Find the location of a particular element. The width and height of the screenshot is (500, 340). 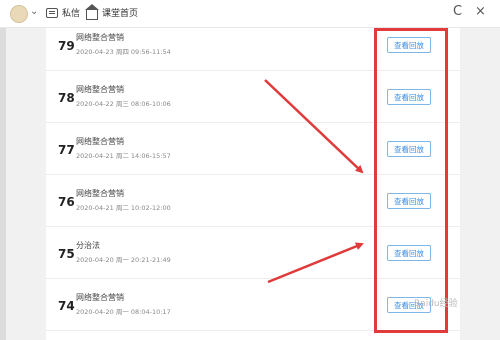

messages-button: 私信 is located at coordinates (63, 12).